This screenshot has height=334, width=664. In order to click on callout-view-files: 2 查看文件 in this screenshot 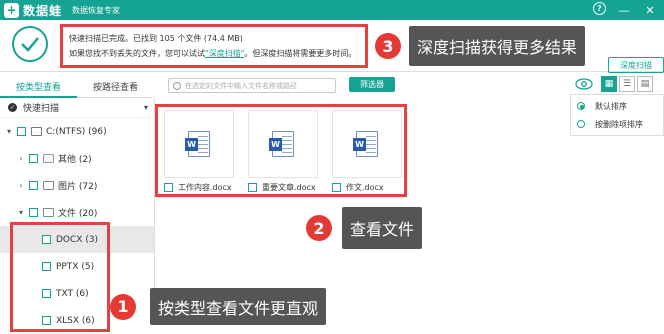, I will do `click(364, 228)`.